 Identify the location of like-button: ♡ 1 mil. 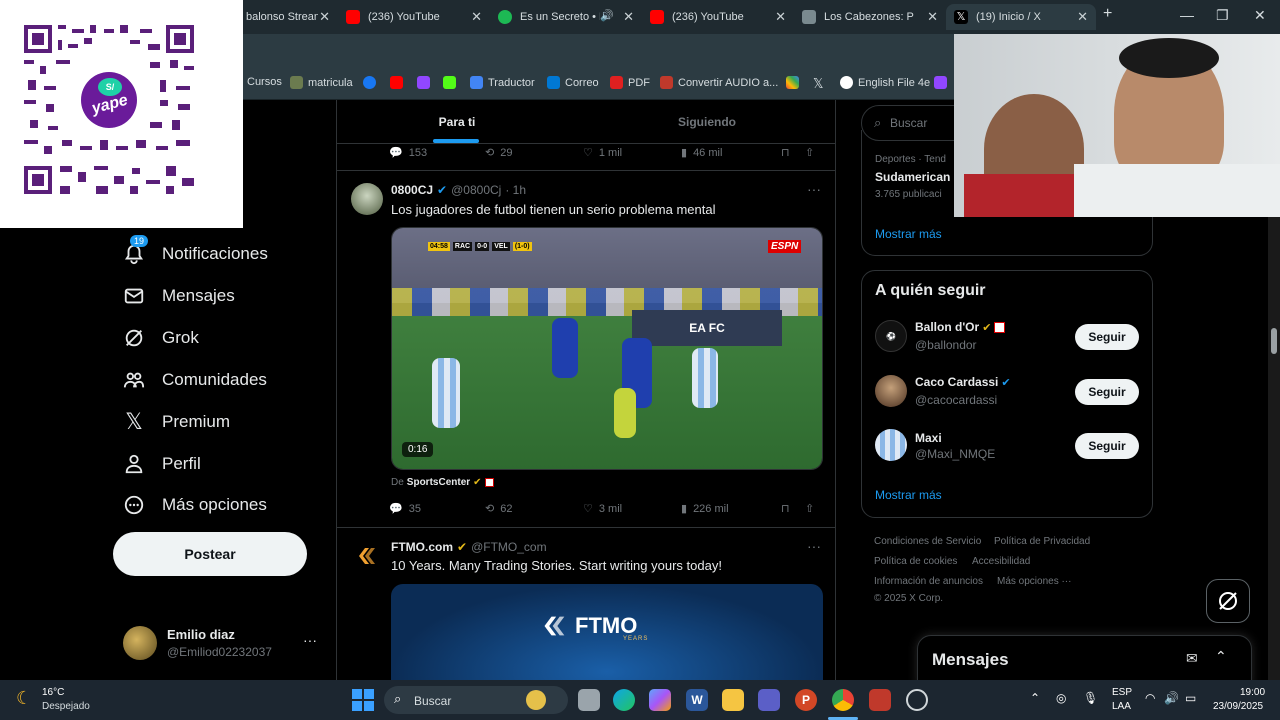
(632, 153).